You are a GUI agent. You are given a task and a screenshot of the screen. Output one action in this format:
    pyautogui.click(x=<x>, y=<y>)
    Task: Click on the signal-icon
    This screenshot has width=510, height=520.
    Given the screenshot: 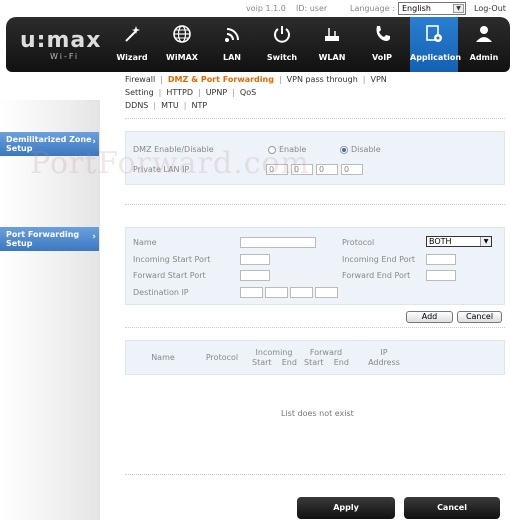 What is the action you would take?
    pyautogui.click(x=232, y=35)
    